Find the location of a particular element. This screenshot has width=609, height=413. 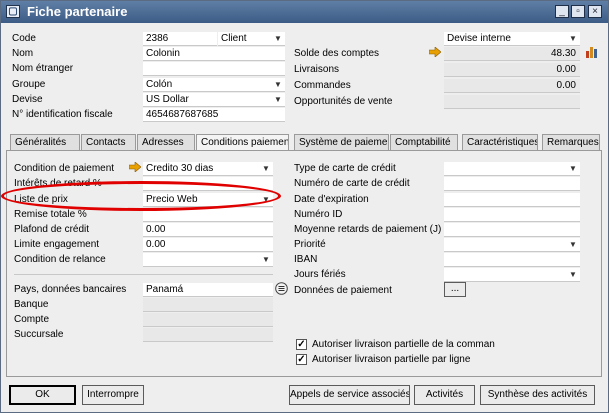

commandes-field: 0.00 is located at coordinates (512, 86).